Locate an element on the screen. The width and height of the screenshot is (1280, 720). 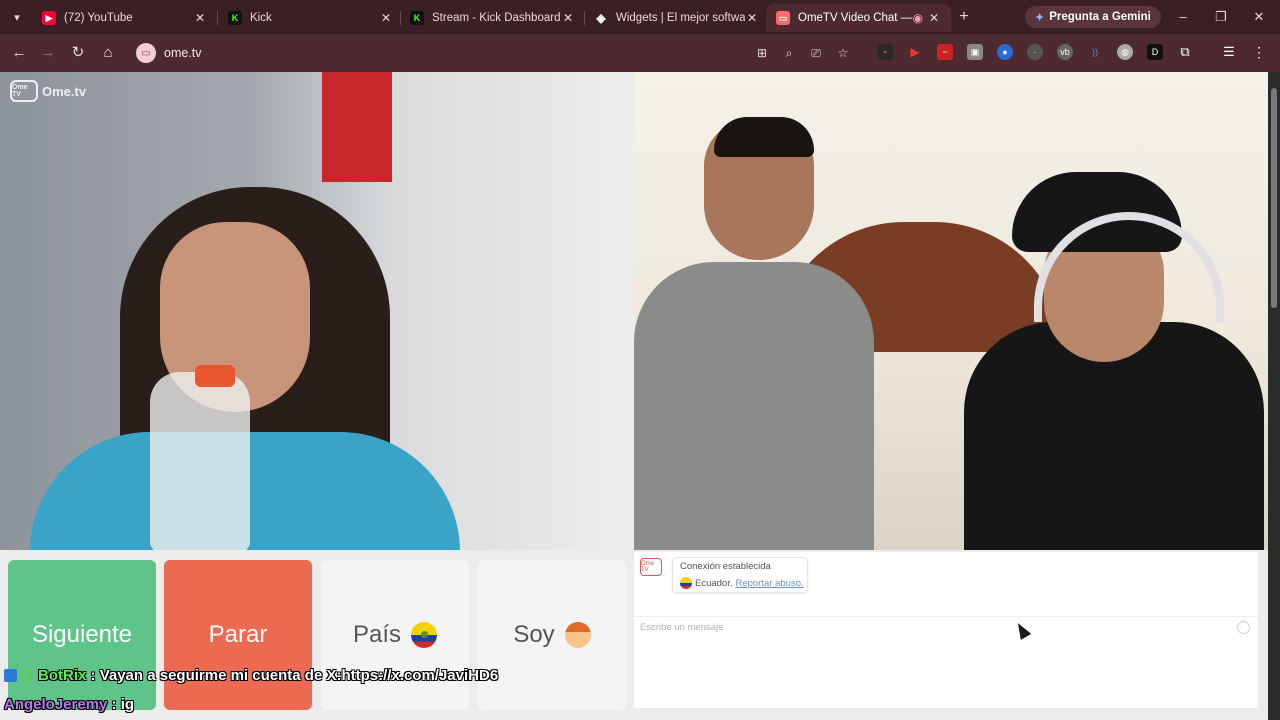
youtube-icon: ▶ is located at coordinates (49, 18).